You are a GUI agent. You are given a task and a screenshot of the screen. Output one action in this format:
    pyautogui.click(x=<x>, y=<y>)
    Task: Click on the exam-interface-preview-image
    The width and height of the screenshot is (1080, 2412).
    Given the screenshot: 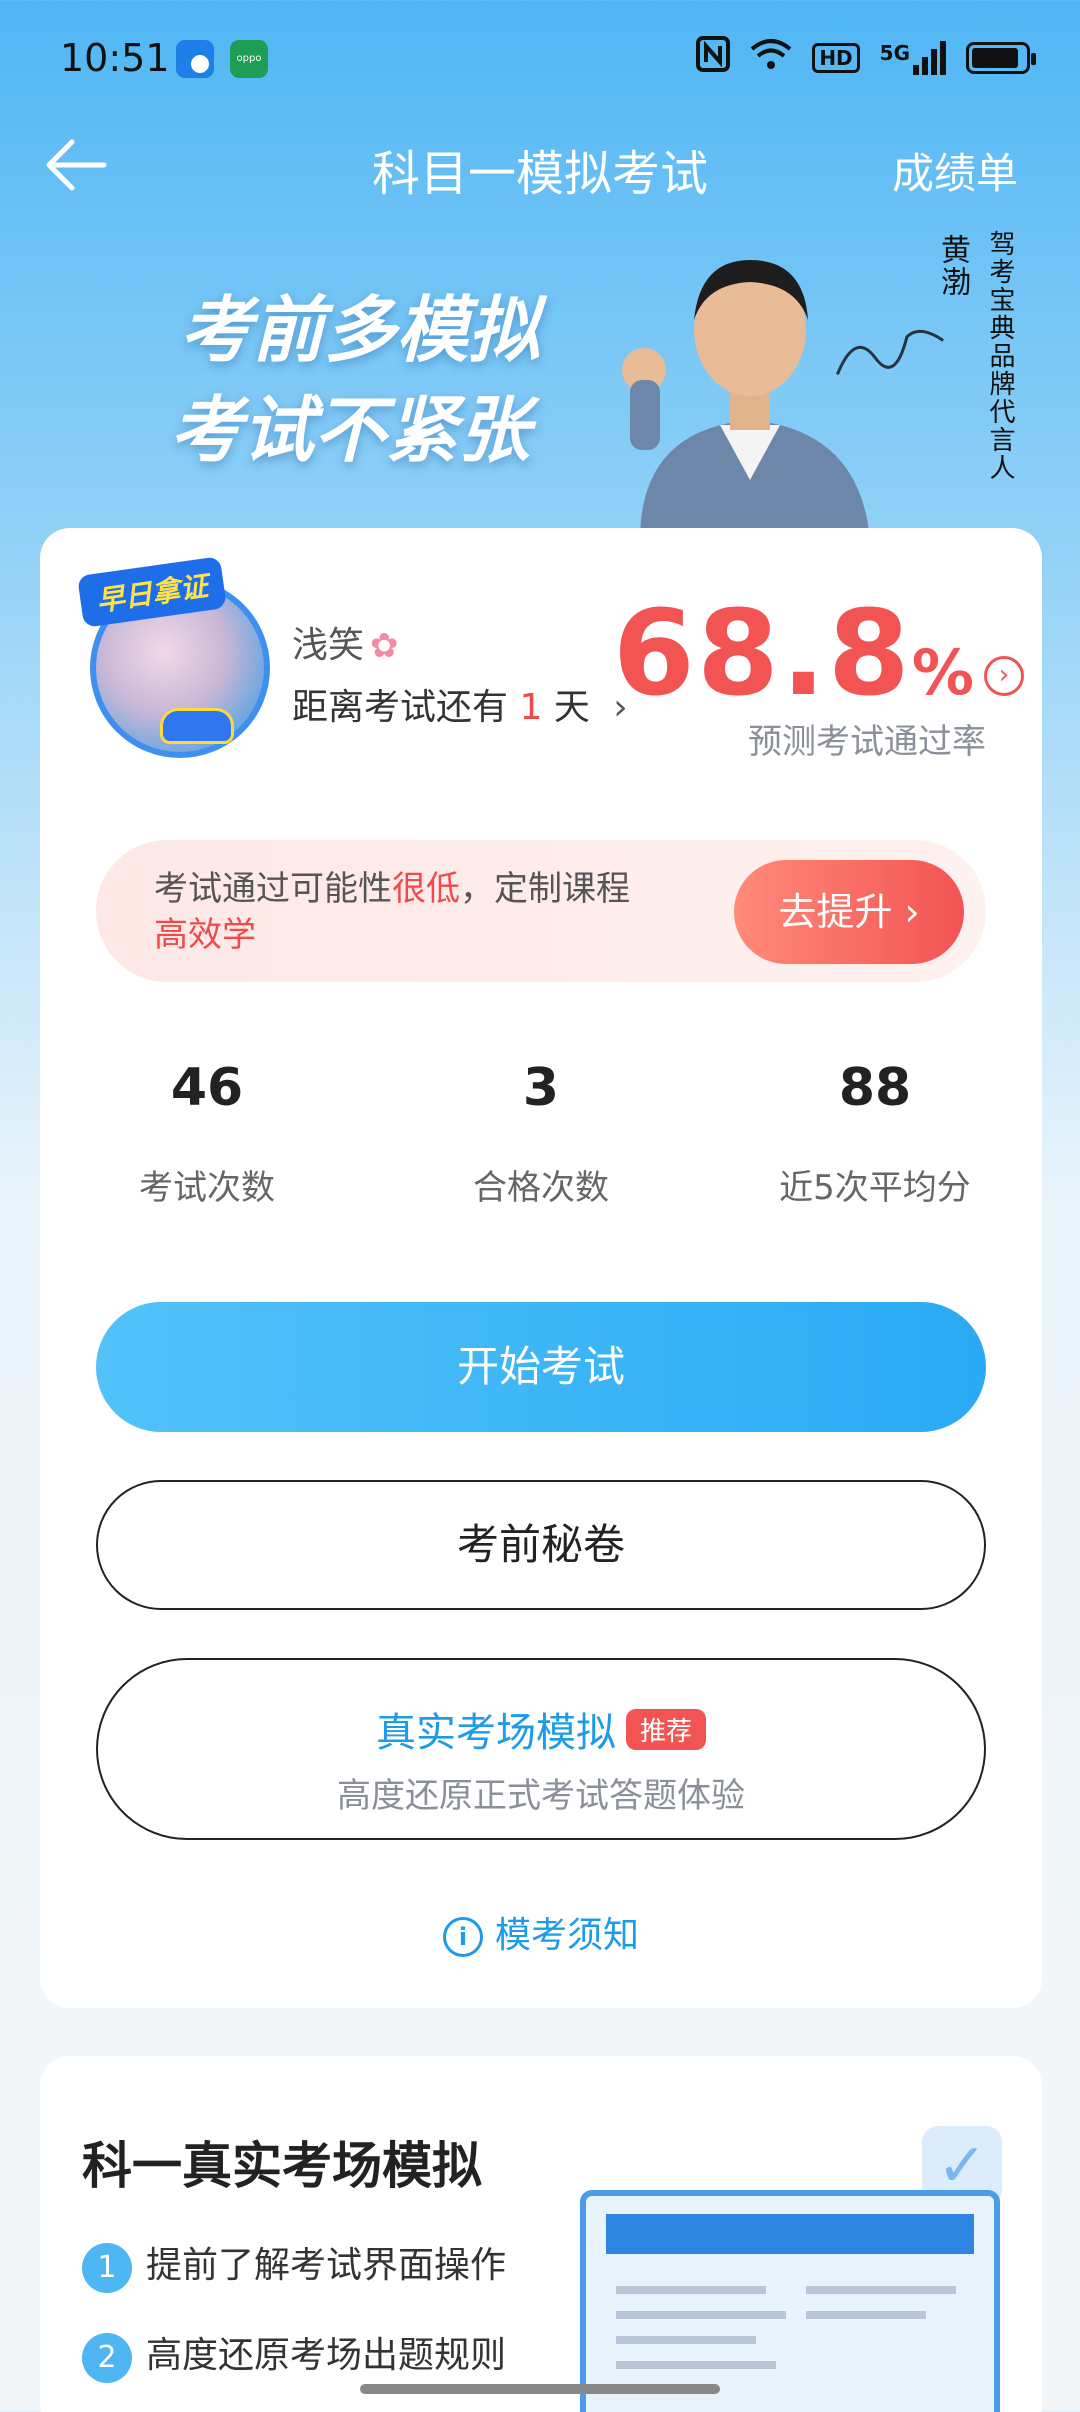 What is the action you would take?
    pyautogui.click(x=790, y=2301)
    